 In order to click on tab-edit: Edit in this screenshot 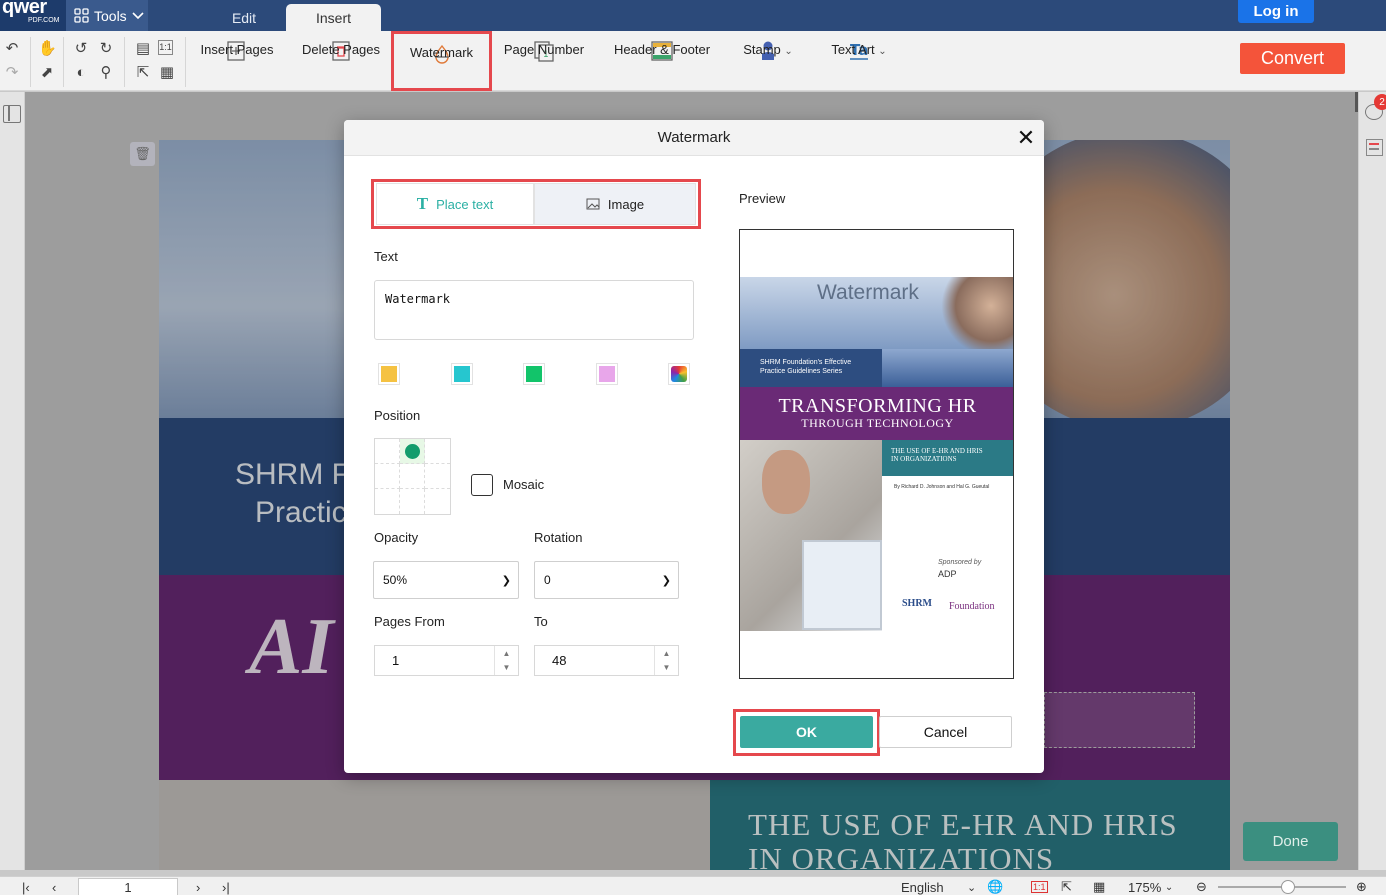, I will do `click(244, 17)`.